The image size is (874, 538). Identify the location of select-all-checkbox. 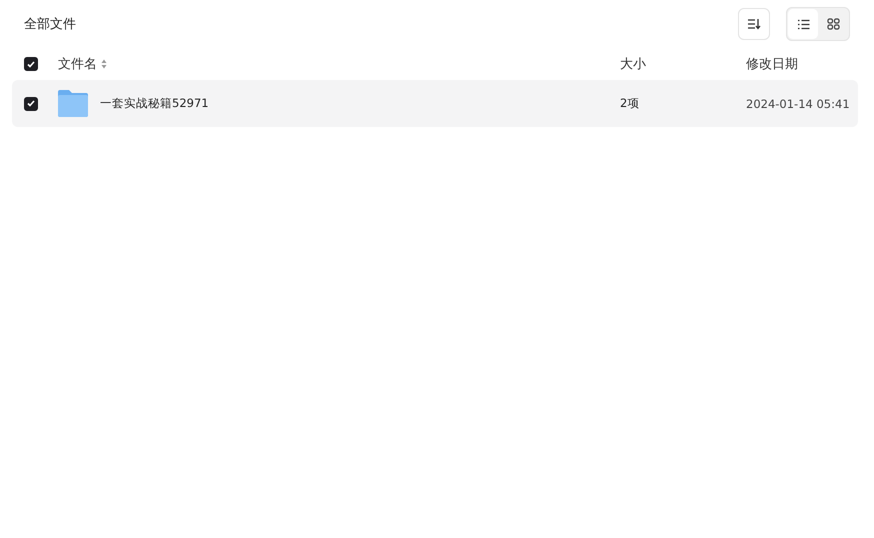
(31, 64).